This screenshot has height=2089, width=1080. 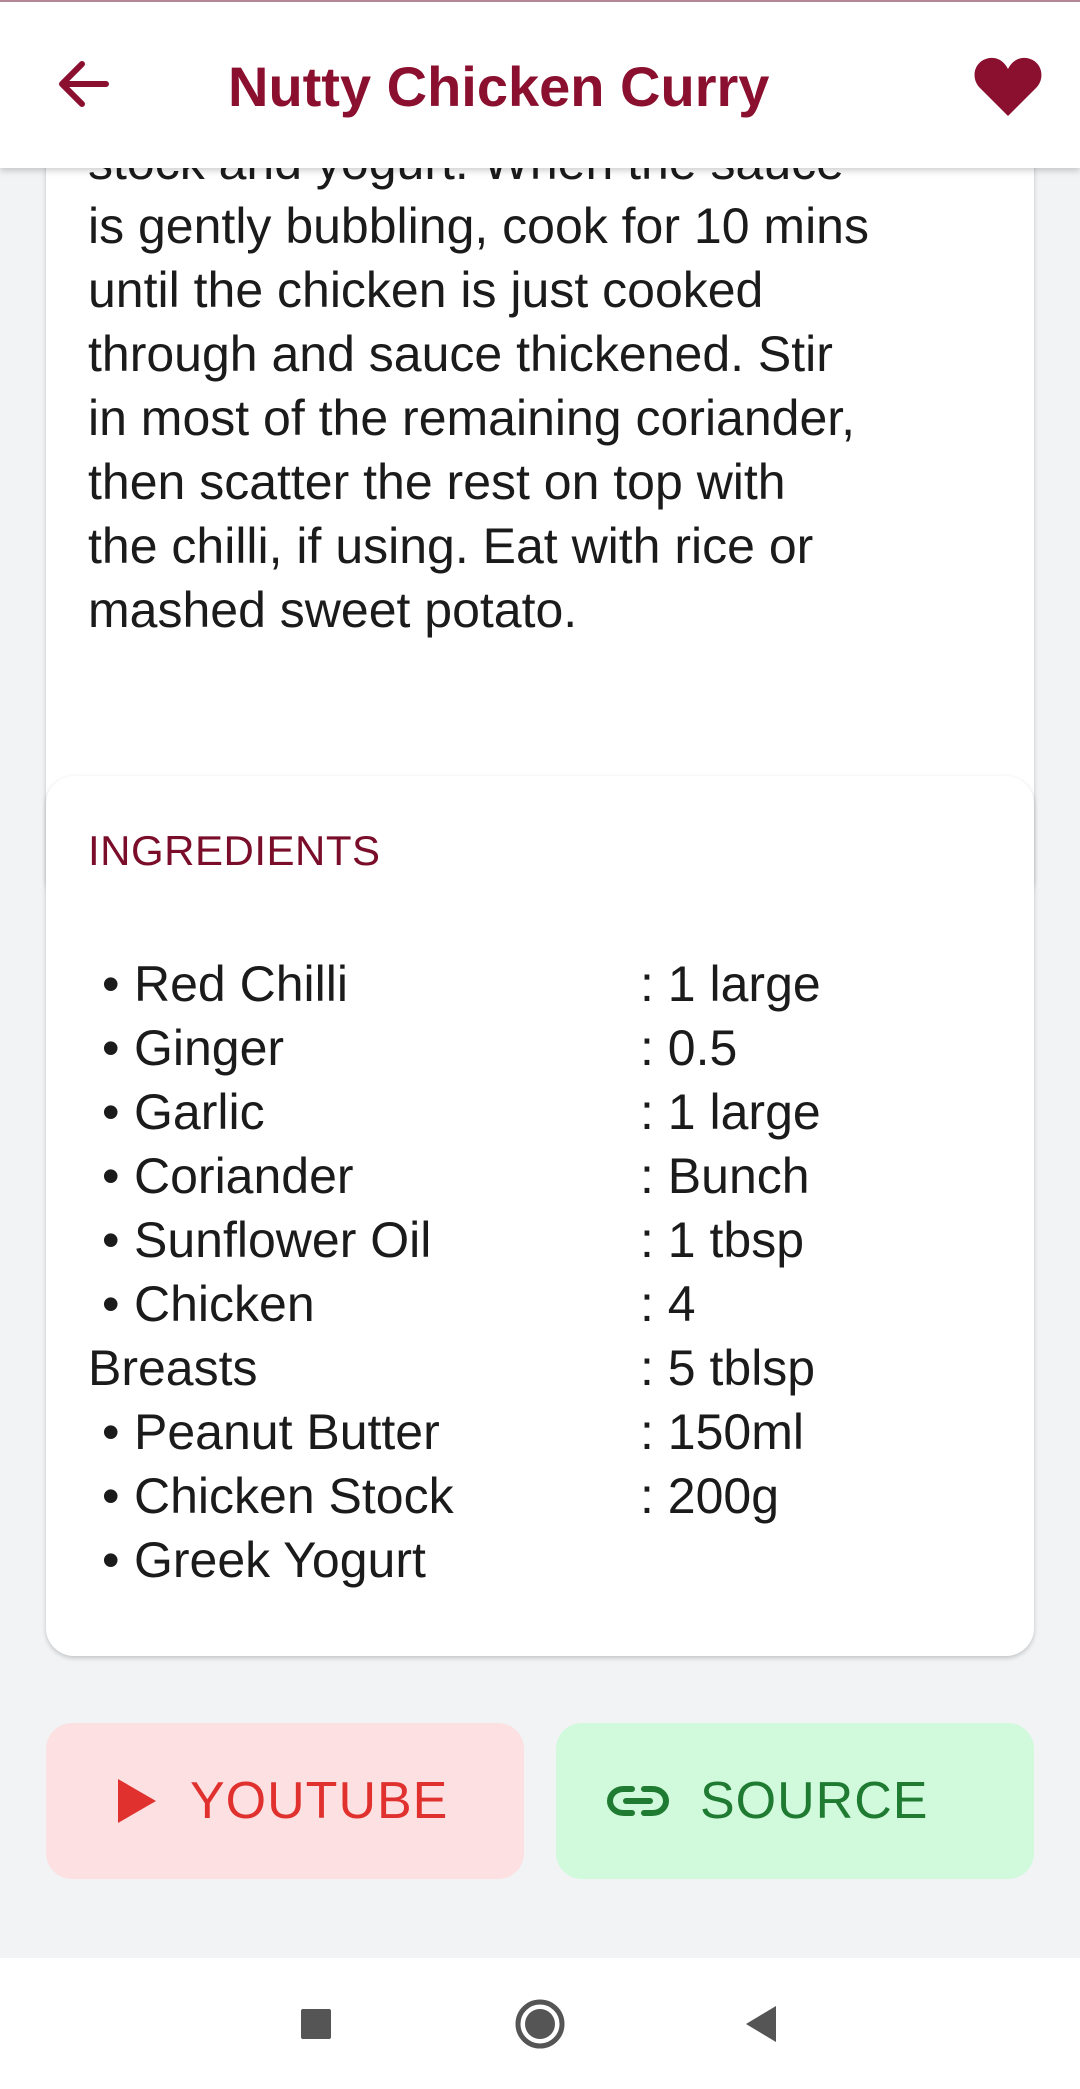 I want to click on triangle-back-icon, so click(x=761, y=2024).